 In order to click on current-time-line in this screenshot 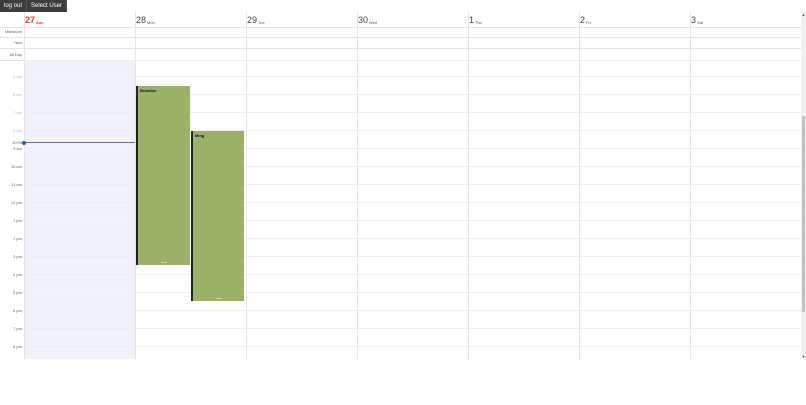, I will do `click(79, 142)`.